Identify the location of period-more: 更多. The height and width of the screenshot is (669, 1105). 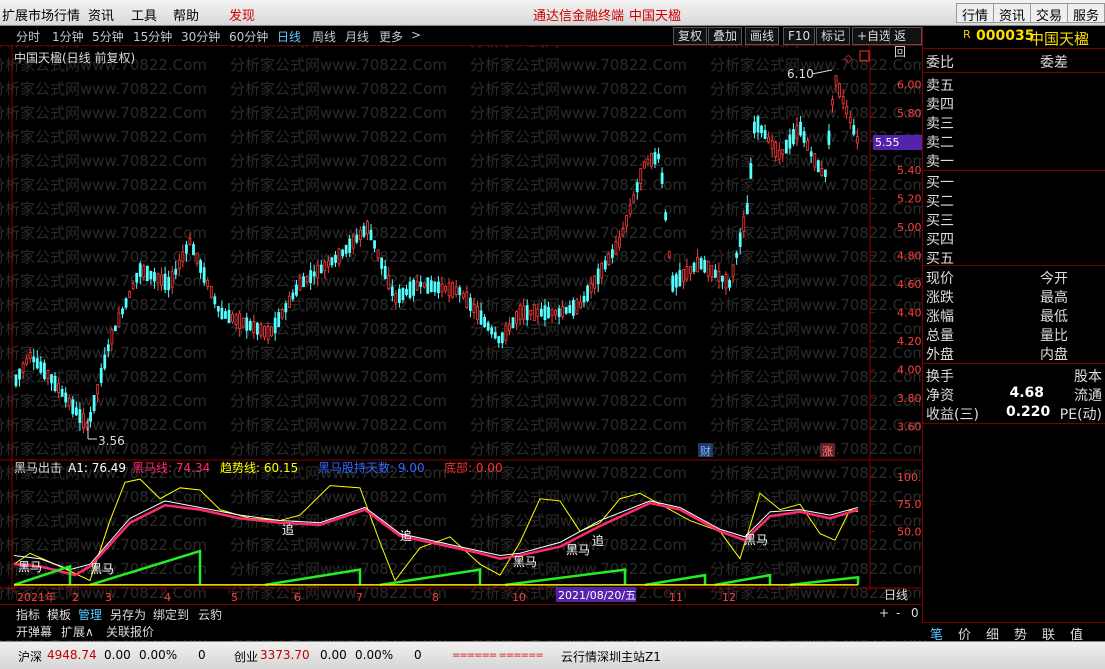
(391, 36).